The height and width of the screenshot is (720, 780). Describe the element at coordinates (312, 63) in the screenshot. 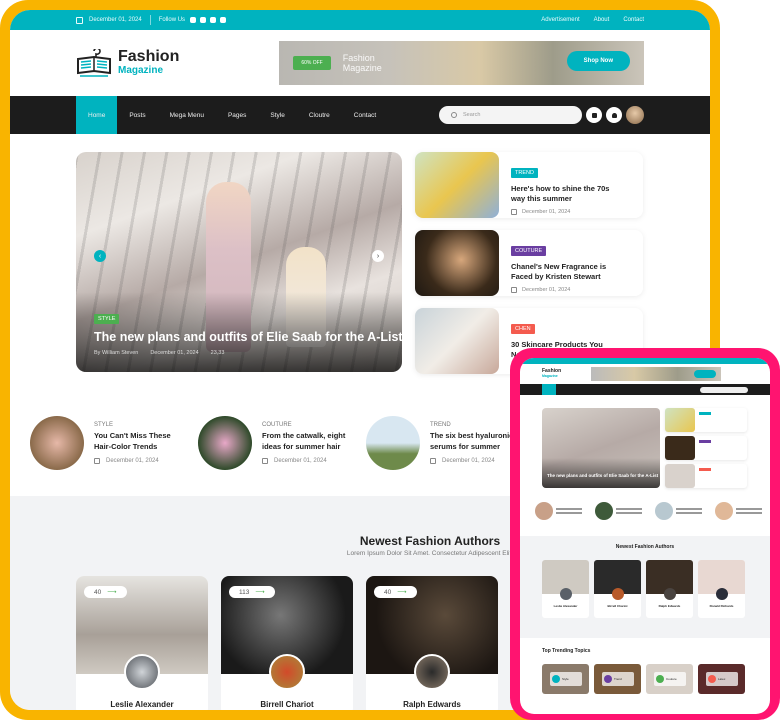

I see `discount-badge: 60% OFF` at that location.